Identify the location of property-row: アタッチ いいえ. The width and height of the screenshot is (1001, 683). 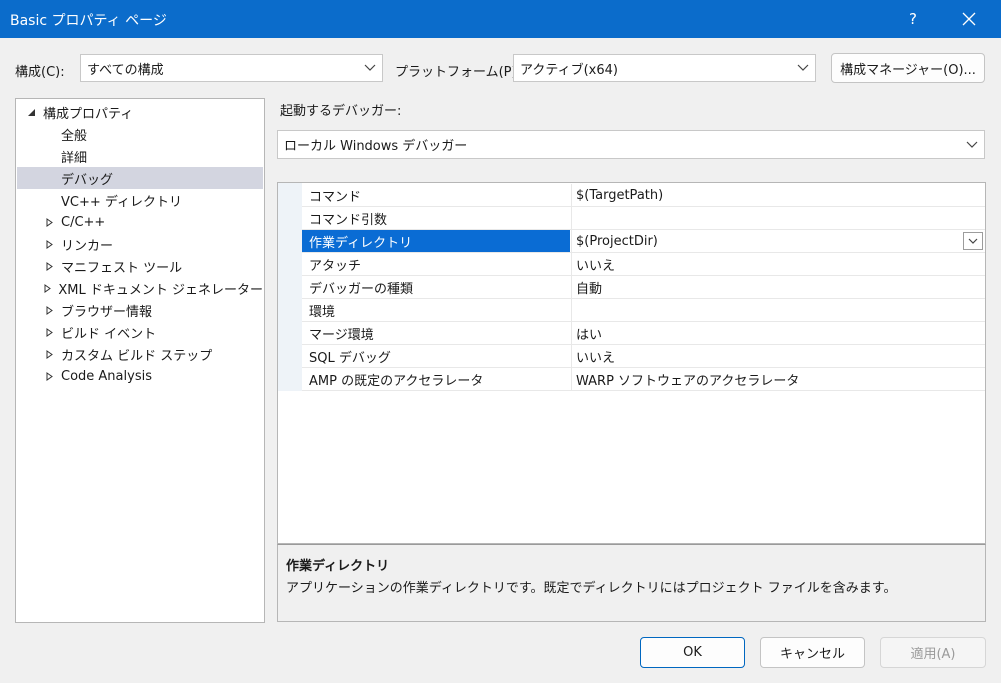
(643, 264).